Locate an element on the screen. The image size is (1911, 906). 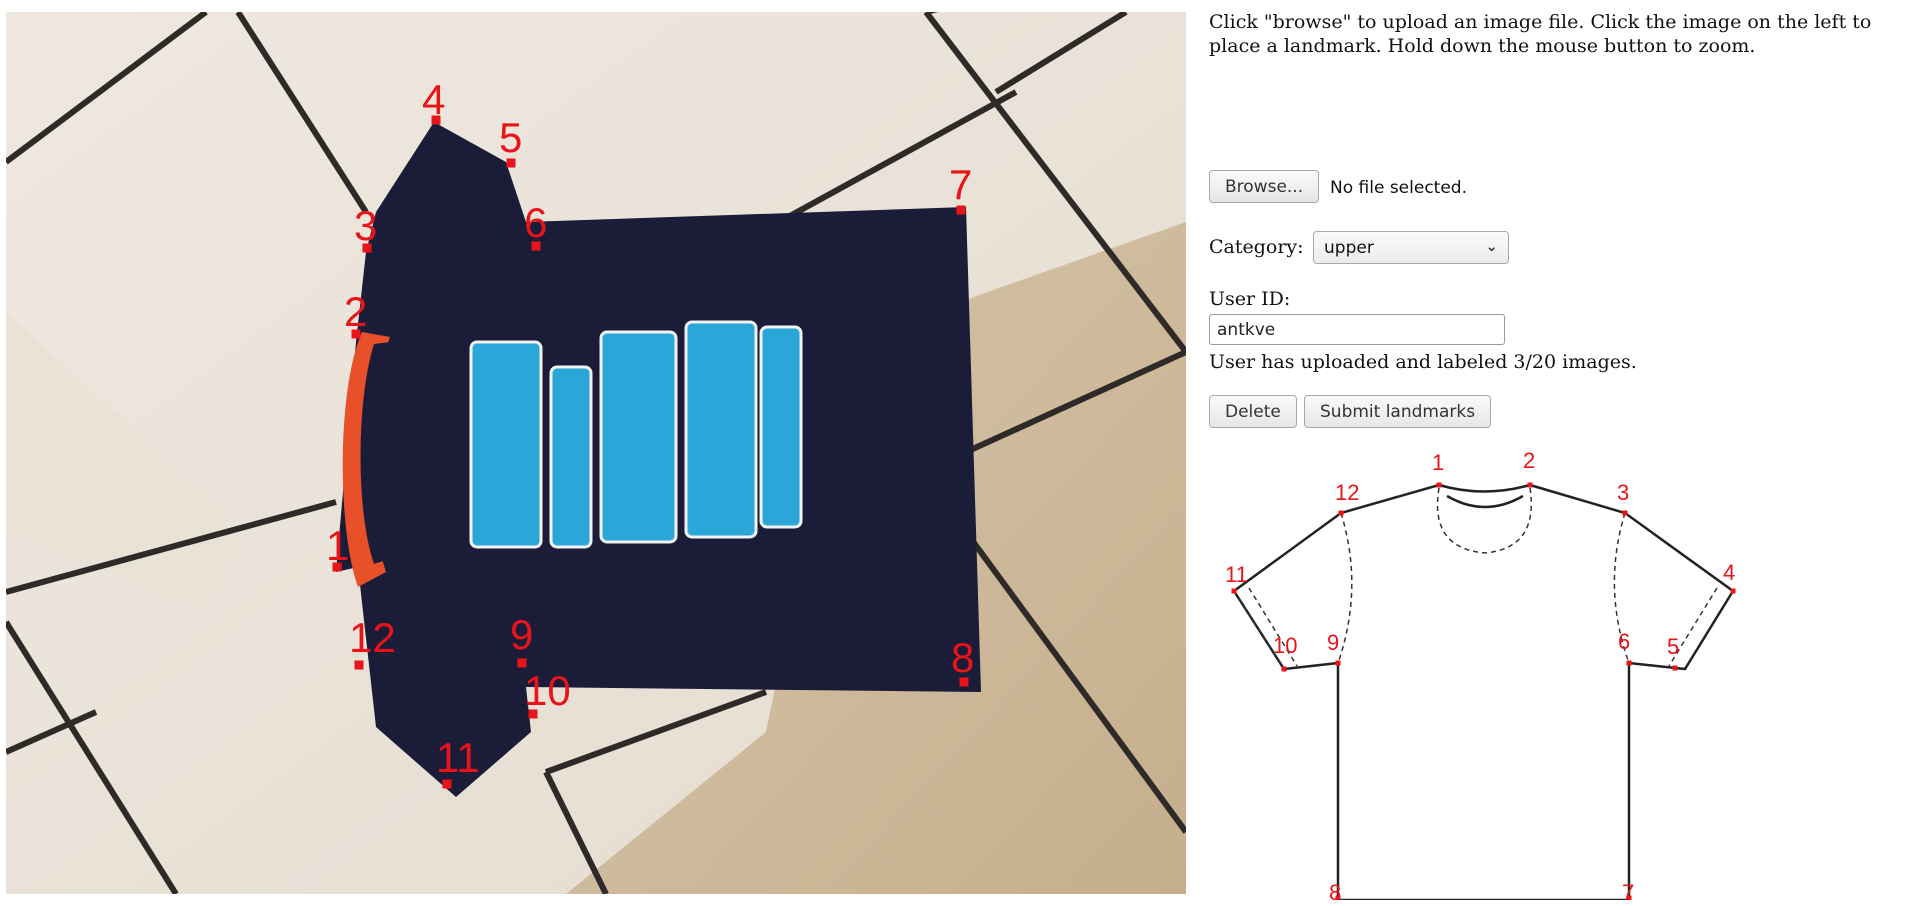
photo-landmark-label: 8 is located at coordinates (962, 657).